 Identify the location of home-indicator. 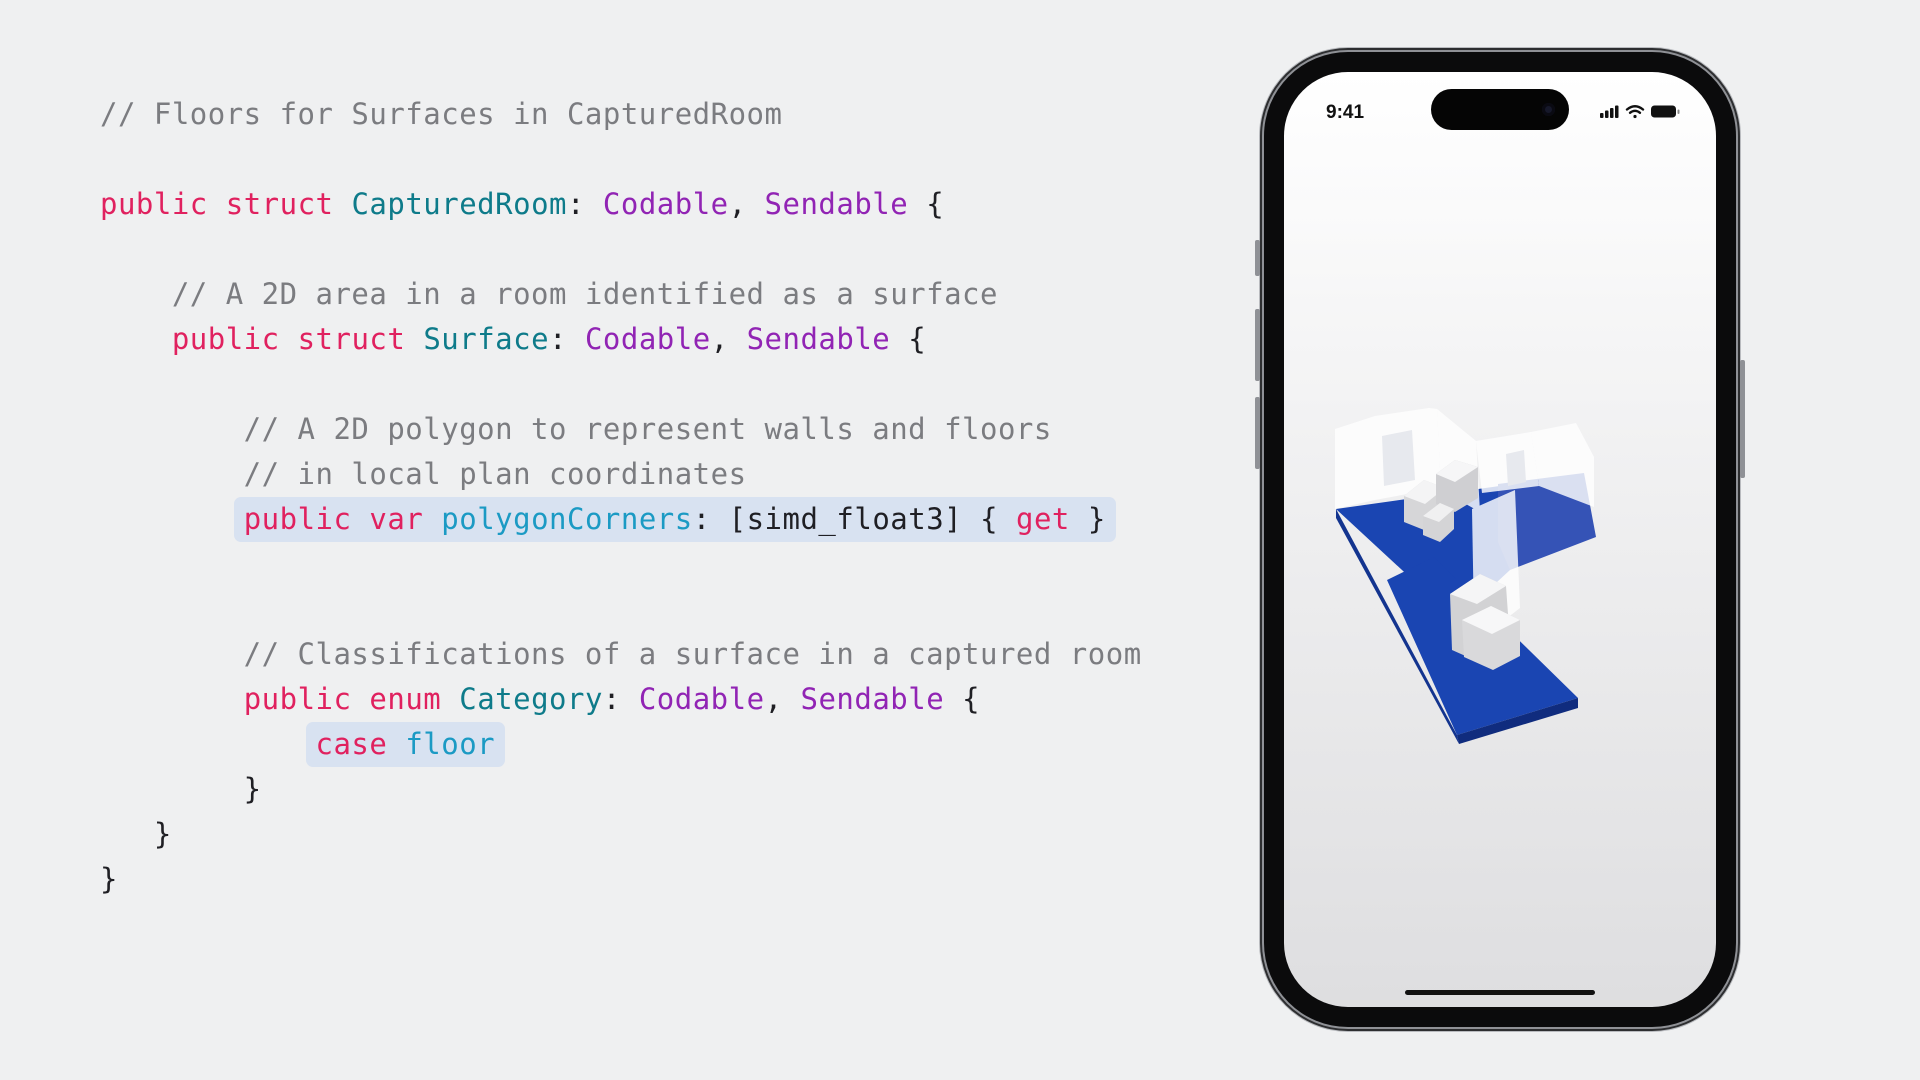
(1500, 992).